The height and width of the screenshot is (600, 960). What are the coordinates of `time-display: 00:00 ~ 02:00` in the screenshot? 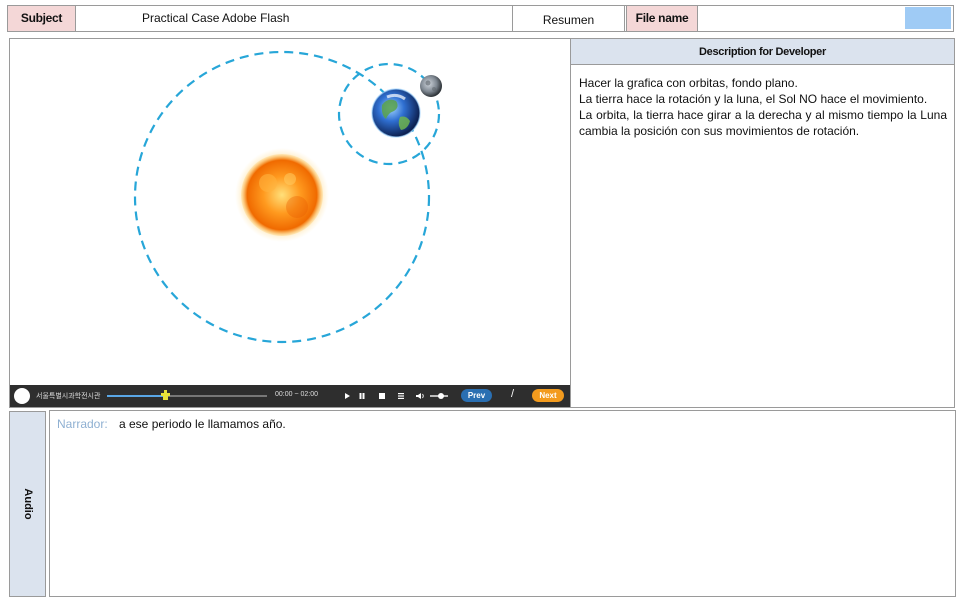 It's located at (297, 394).